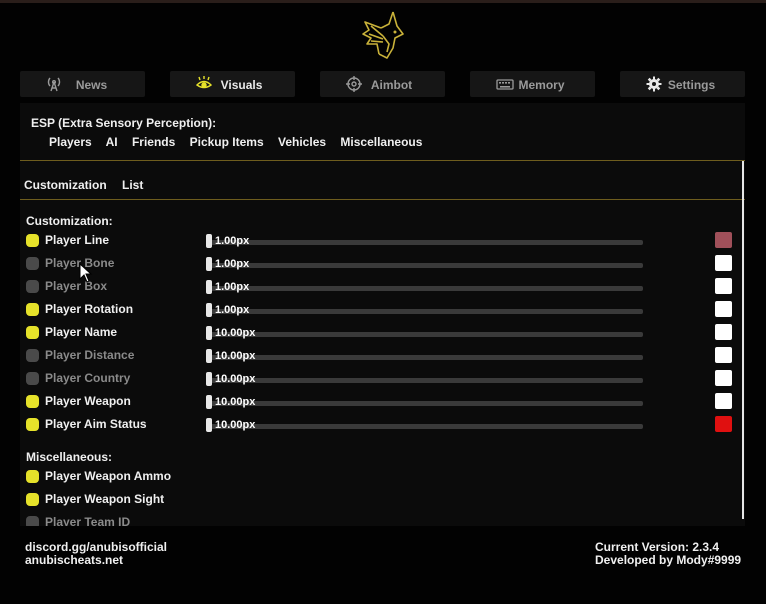 The height and width of the screenshot is (604, 766). I want to click on tab-news: News, so click(82, 84).